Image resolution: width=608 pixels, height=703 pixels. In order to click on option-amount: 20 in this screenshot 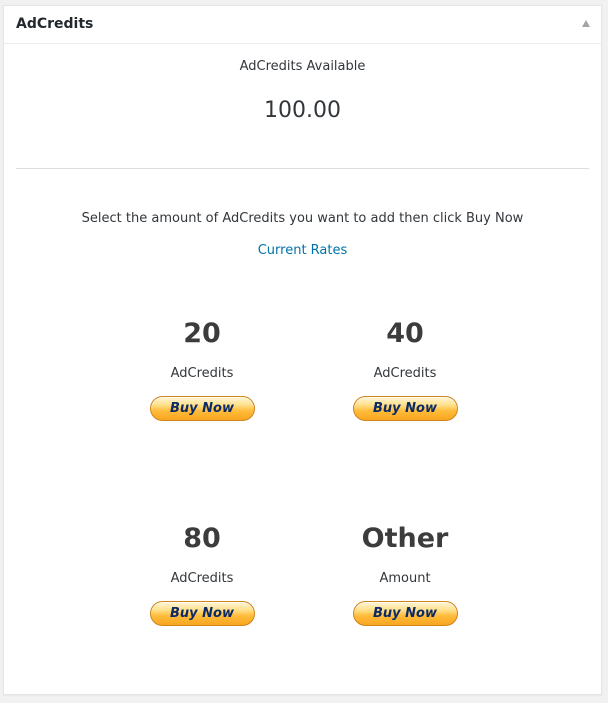, I will do `click(202, 333)`.